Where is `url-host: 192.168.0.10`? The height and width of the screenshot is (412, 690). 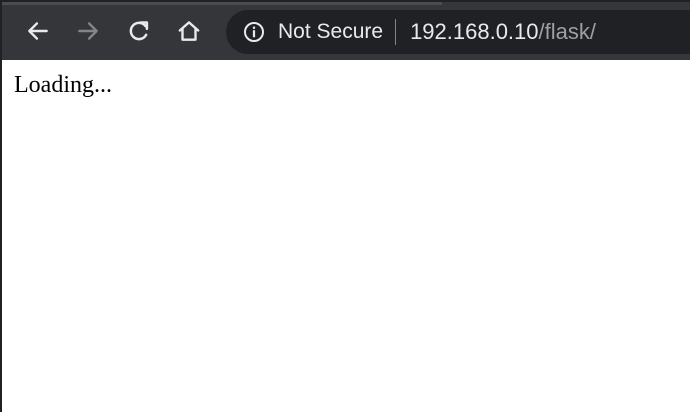
url-host: 192.168.0.10 is located at coordinates (474, 31).